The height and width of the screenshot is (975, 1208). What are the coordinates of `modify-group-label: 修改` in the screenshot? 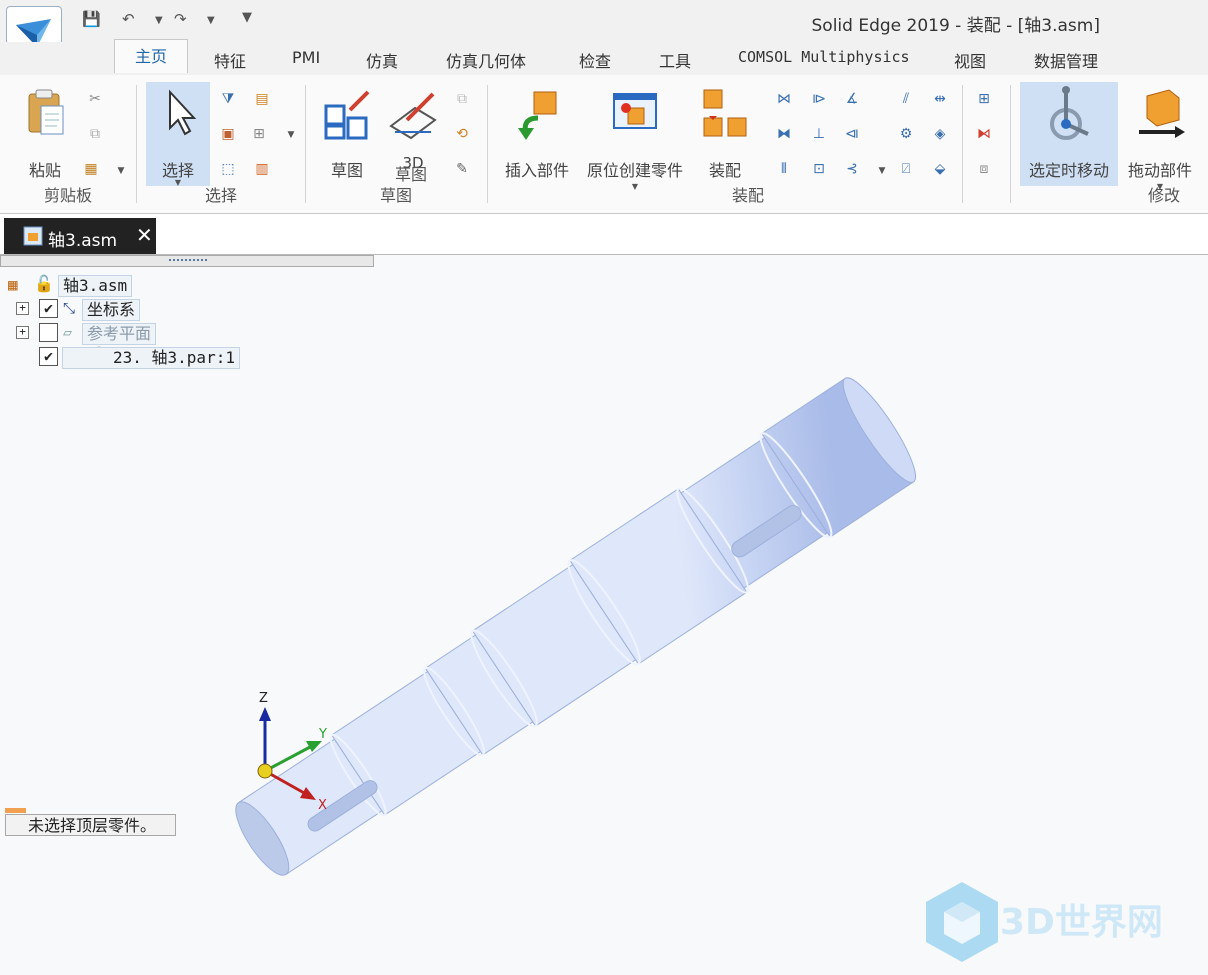 It's located at (1164, 195).